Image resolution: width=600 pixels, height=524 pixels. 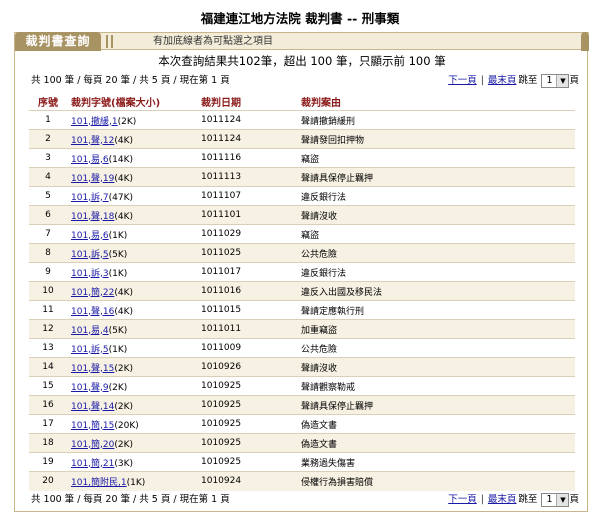 What do you see at coordinates (436, 481) in the screenshot?
I see `row-reason: 侵權行為損害賠償` at bounding box center [436, 481].